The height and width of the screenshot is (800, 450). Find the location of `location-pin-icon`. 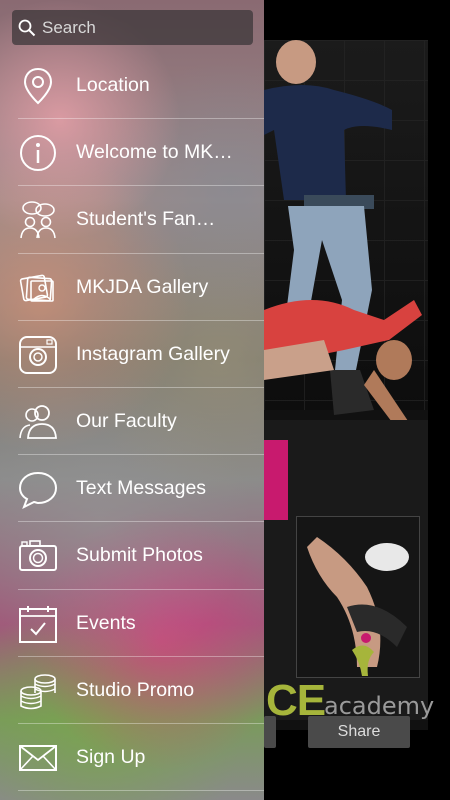

location-pin-icon is located at coordinates (38, 86).